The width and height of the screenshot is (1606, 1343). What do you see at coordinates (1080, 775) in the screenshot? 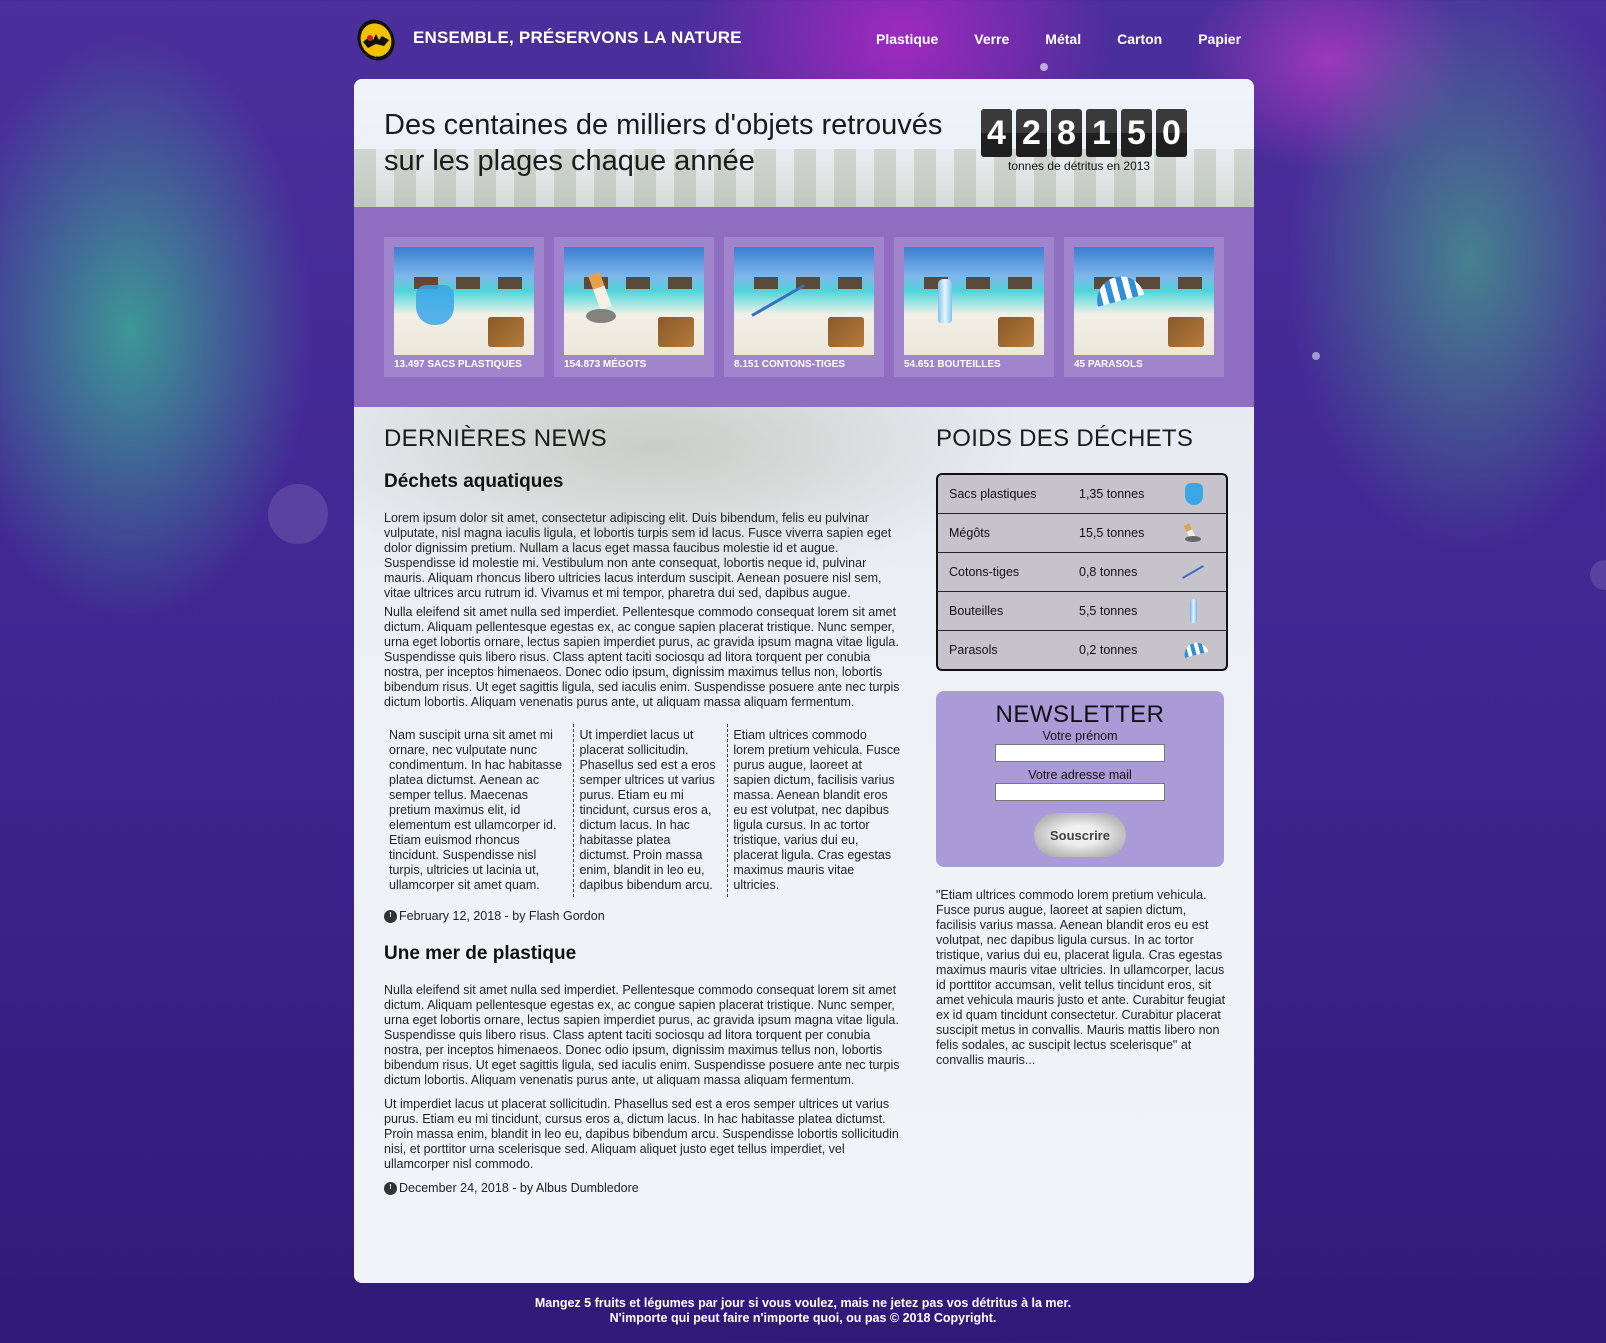
I see `email-label: Votre adresse mail` at bounding box center [1080, 775].